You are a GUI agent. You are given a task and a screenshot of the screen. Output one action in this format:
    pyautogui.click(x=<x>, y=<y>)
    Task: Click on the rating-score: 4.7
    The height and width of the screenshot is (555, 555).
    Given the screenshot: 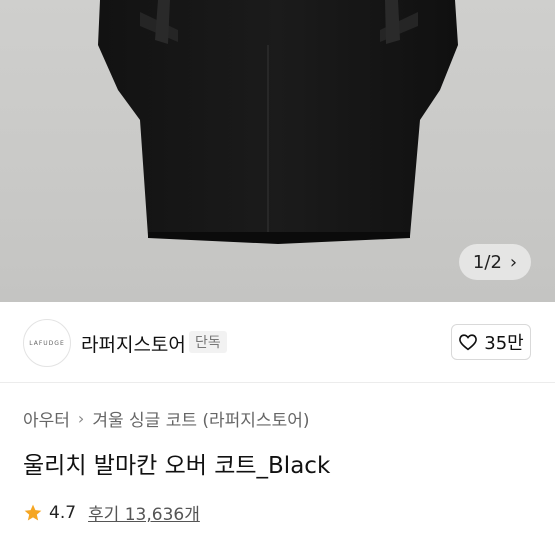 What is the action you would take?
    pyautogui.click(x=63, y=512)
    